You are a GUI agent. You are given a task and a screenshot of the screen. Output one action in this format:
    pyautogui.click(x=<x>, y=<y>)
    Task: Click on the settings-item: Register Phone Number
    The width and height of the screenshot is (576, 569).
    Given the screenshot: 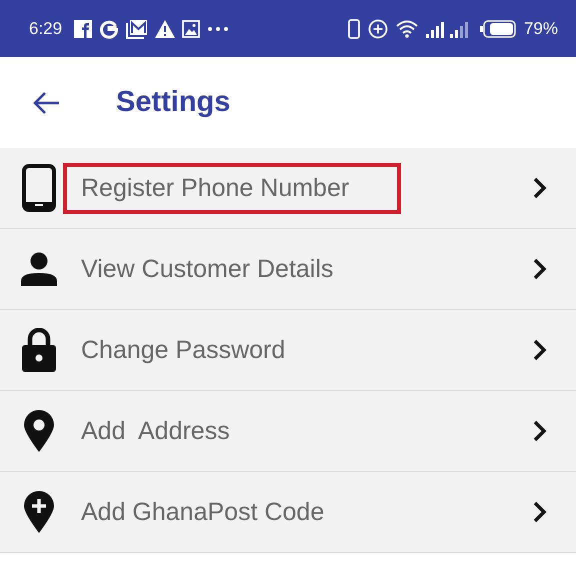 What is the action you would take?
    pyautogui.click(x=288, y=188)
    